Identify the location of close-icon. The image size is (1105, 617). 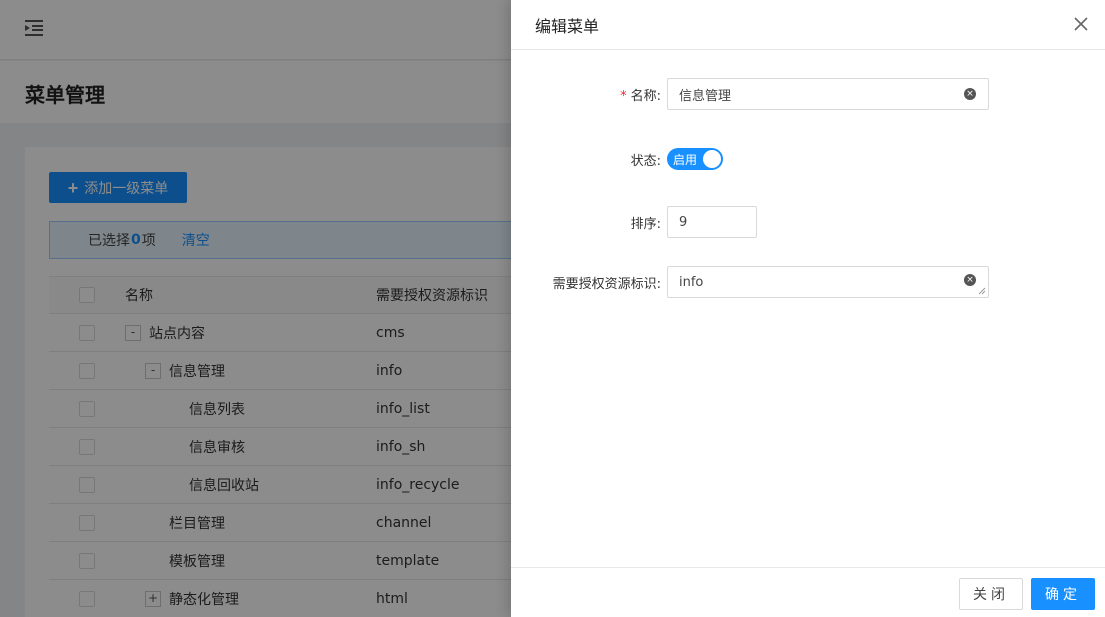
(1081, 24).